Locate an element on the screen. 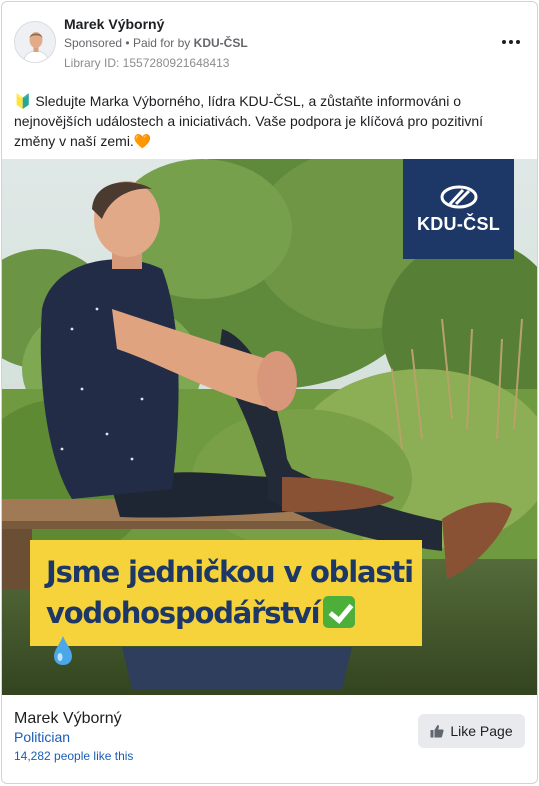 This screenshot has width=539, height=786. logo-text: KDU-ČSL is located at coordinates (458, 223).